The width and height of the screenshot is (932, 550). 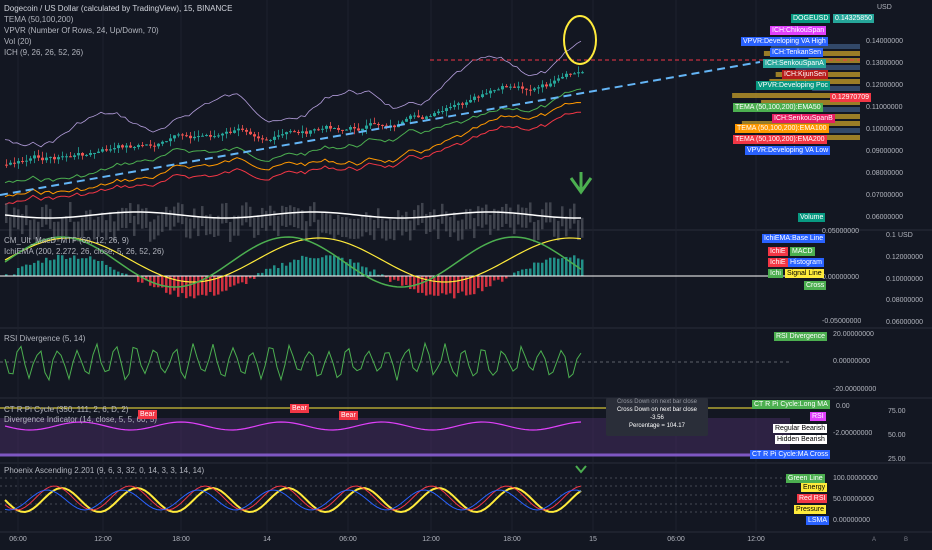 What do you see at coordinates (906, 540) in the screenshot?
I see `log-scale-icon: B` at bounding box center [906, 540].